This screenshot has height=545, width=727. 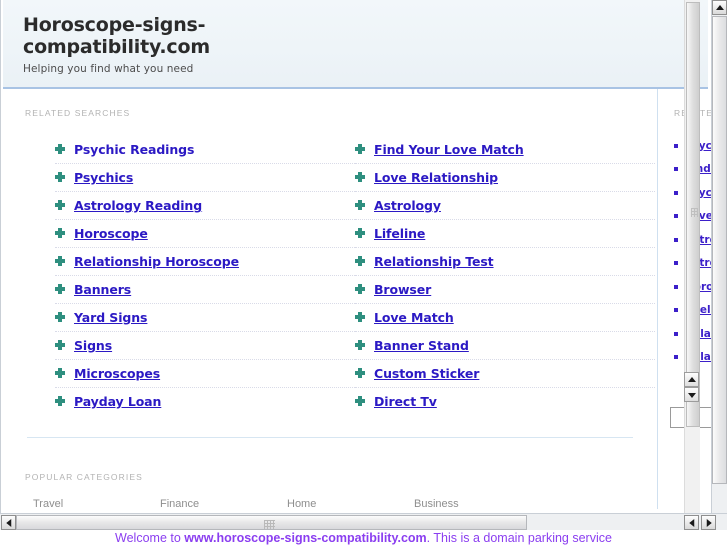 I want to click on page-scroll-down-button, so click(x=691, y=394).